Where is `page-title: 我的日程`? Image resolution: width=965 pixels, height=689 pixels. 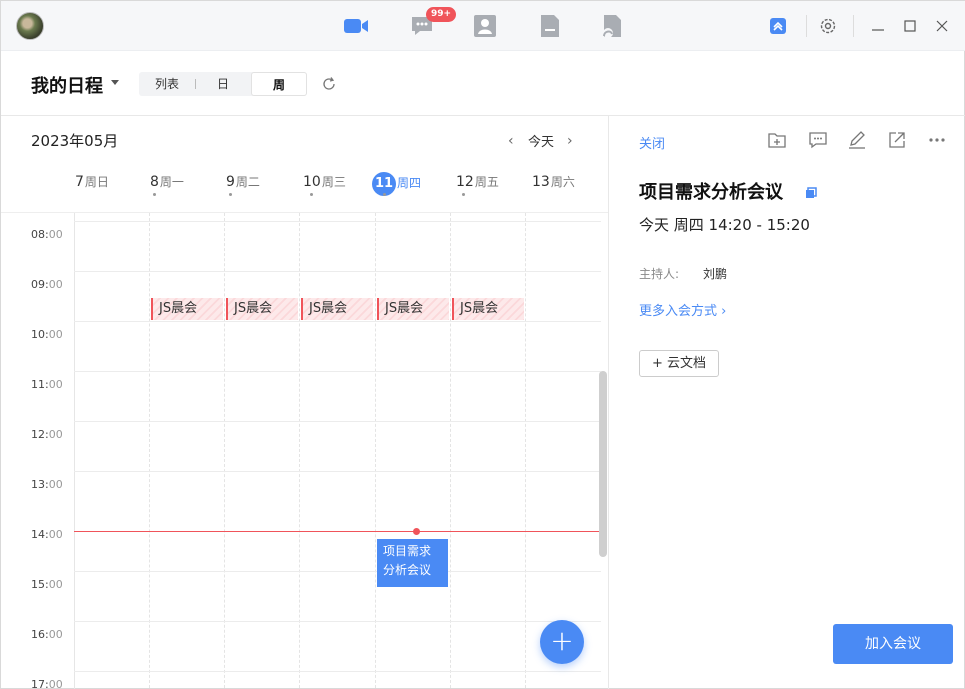 page-title: 我的日程 is located at coordinates (67, 85).